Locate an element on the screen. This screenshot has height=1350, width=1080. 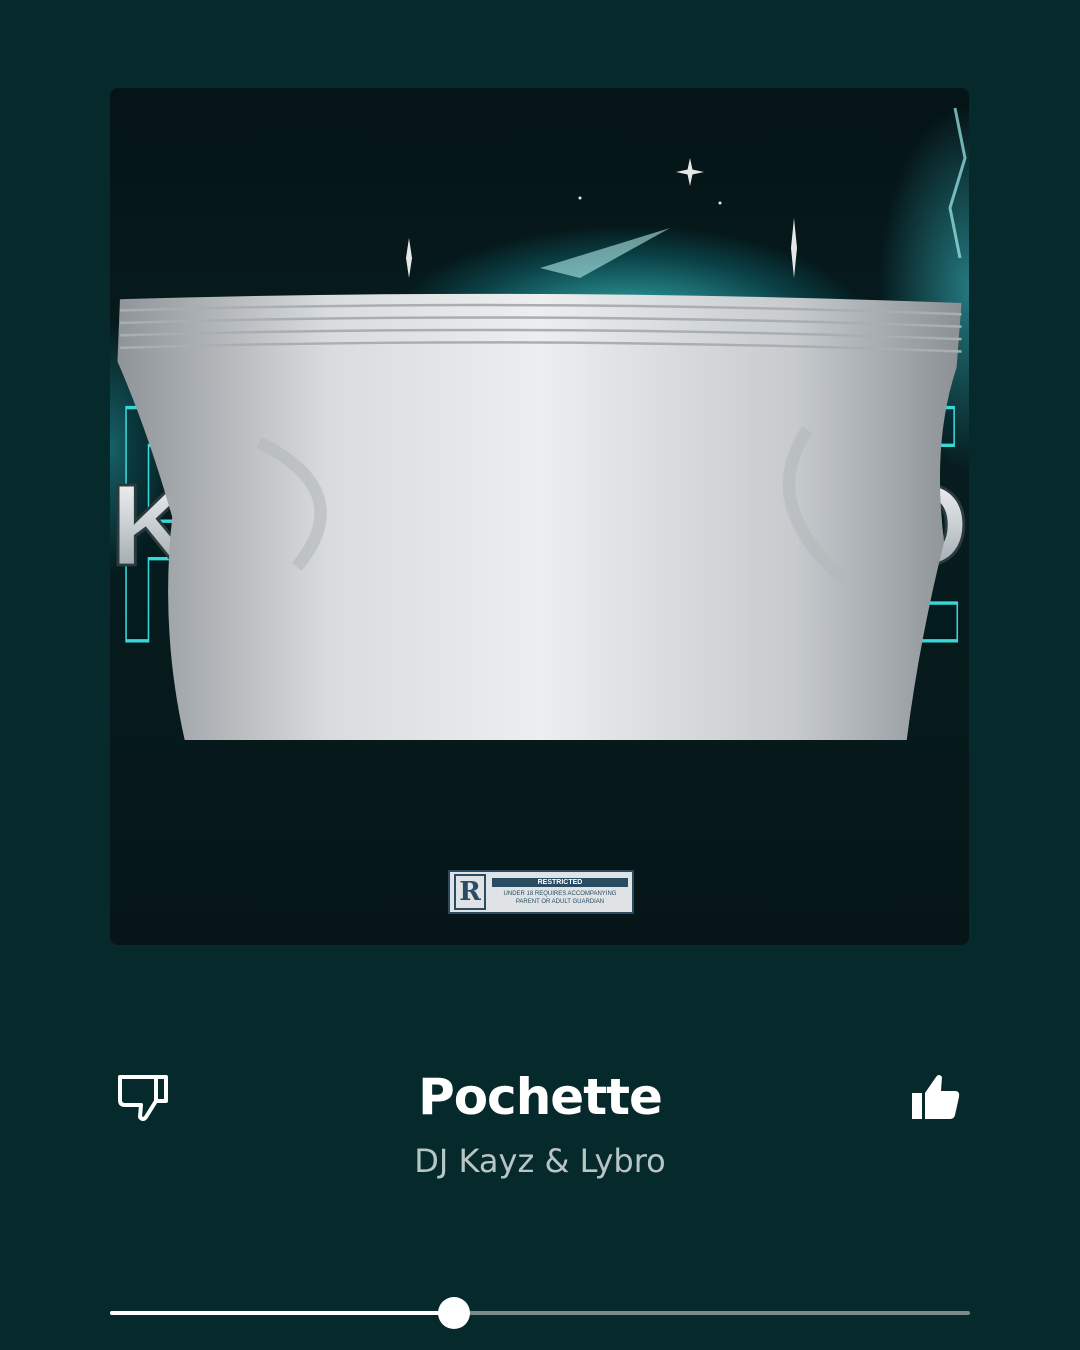
like-button is located at coordinates (935, 1097).